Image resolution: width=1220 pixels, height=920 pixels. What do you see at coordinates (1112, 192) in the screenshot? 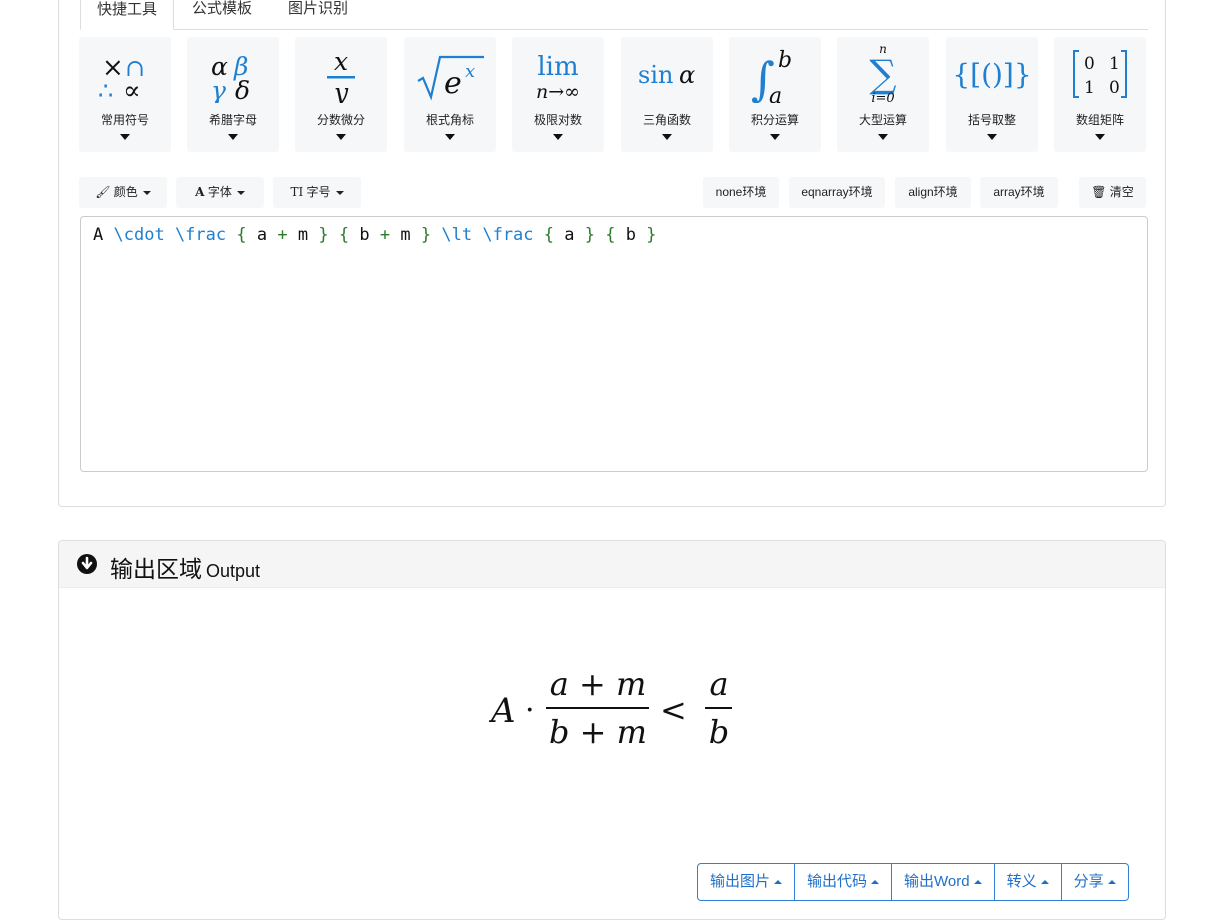
I see `clear-button: 🗑 清空` at bounding box center [1112, 192].